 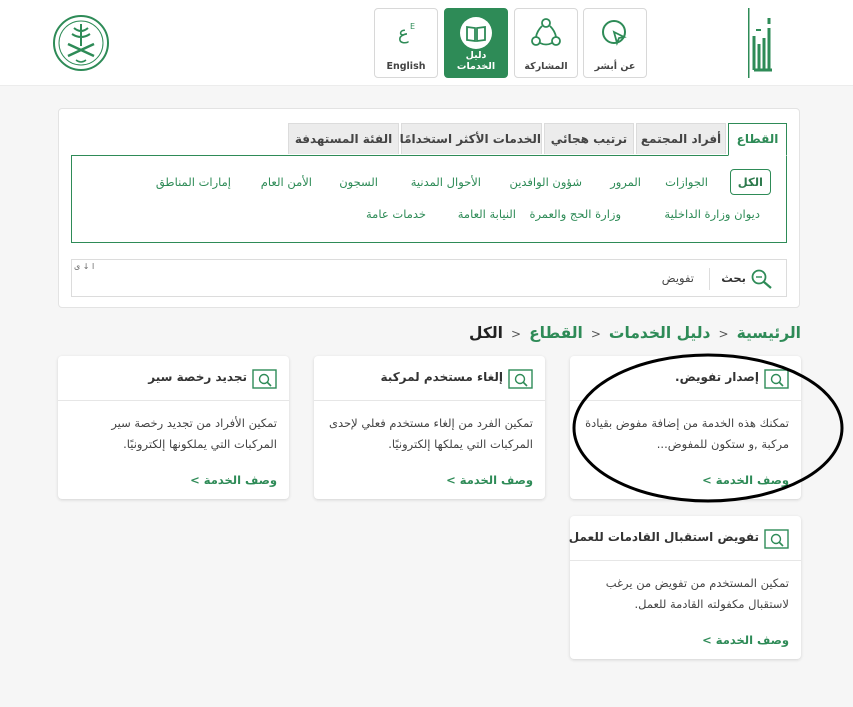 I want to click on breadcrumb-sector: القطاع, so click(x=556, y=333).